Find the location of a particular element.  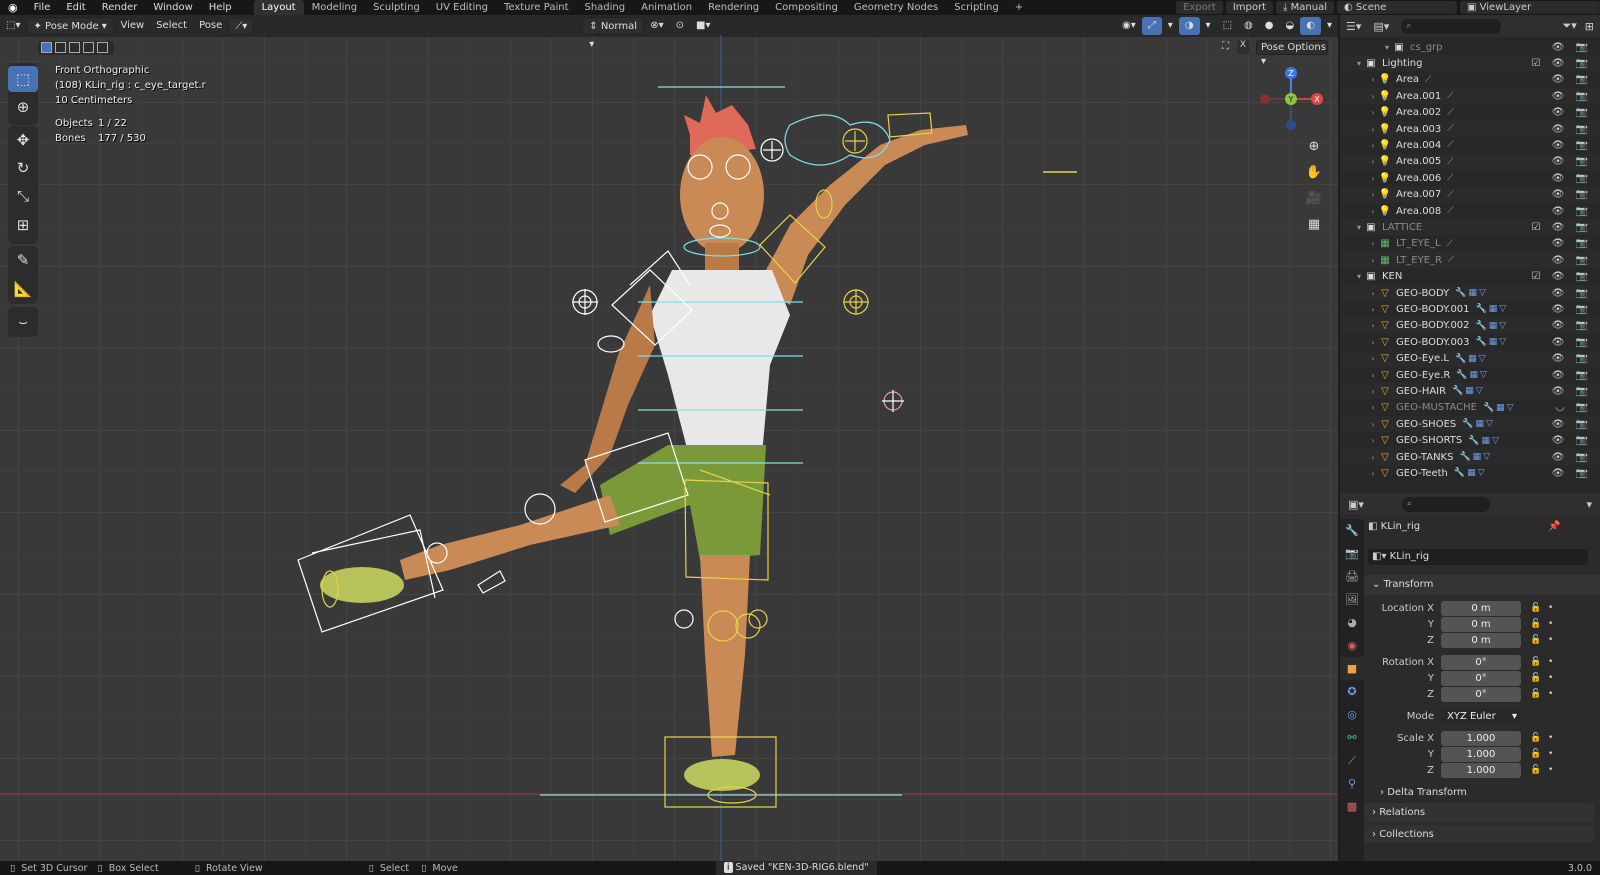

texture-tab-icon: ▩ is located at coordinates (1352, 806).